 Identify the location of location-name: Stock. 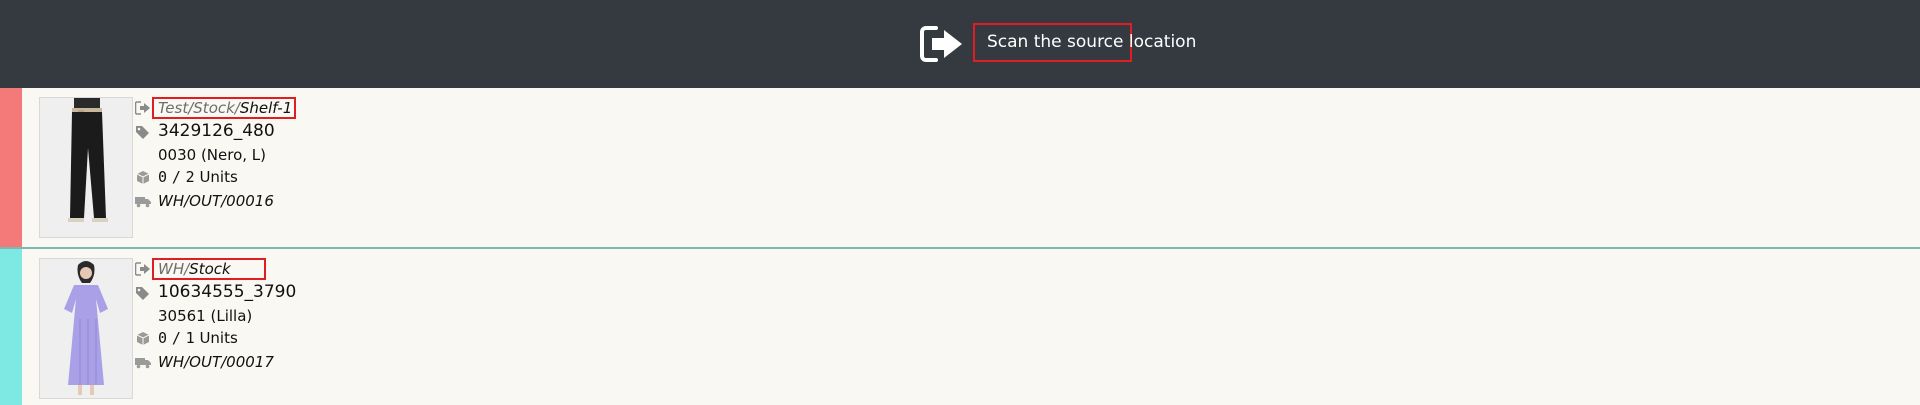
(210, 269).